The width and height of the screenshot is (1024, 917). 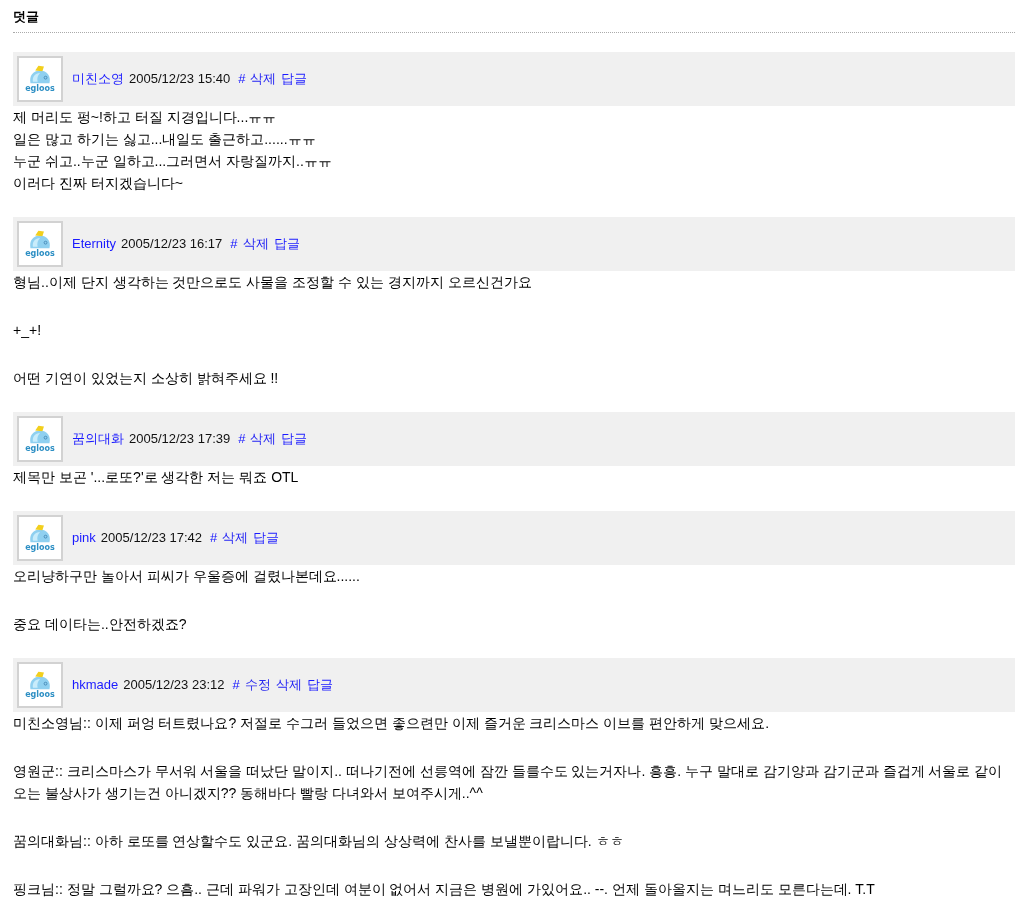 I want to click on comment-text: 제 머리도 펑~!하고 터질 지경입니다...ㅠㅠ, so click(x=145, y=117).